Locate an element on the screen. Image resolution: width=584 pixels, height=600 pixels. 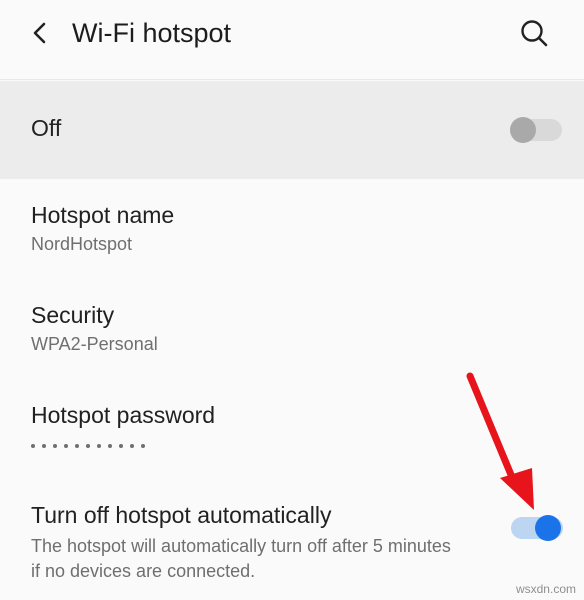
auto-off-title: Turn off hotspot automatically is located at coordinates (181, 515).